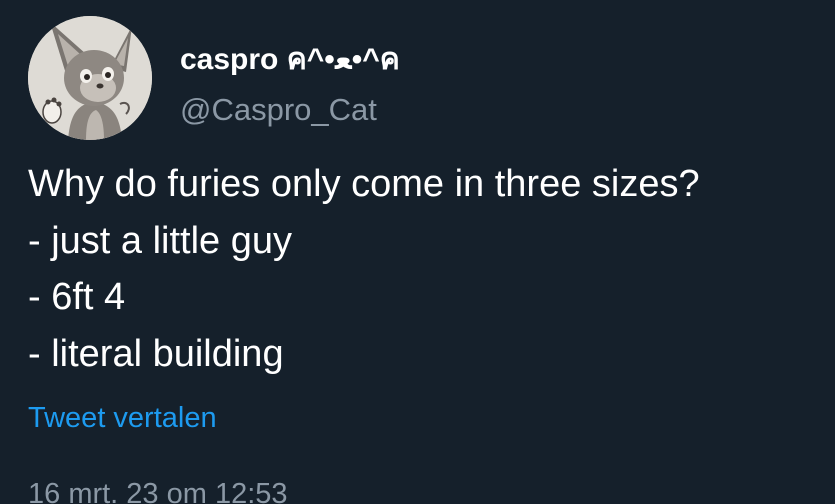  Describe the element at coordinates (122, 418) in the screenshot. I see `translate-tweet-link: Tweet vertalen` at that location.